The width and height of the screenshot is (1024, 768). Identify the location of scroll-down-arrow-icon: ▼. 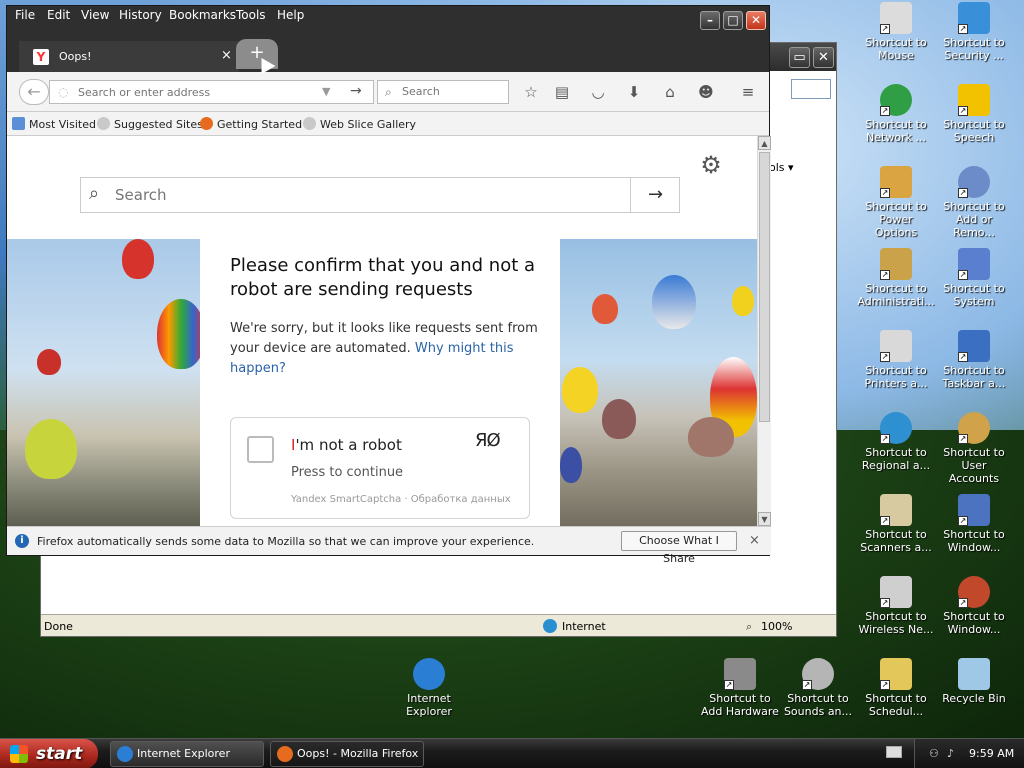
(764, 519).